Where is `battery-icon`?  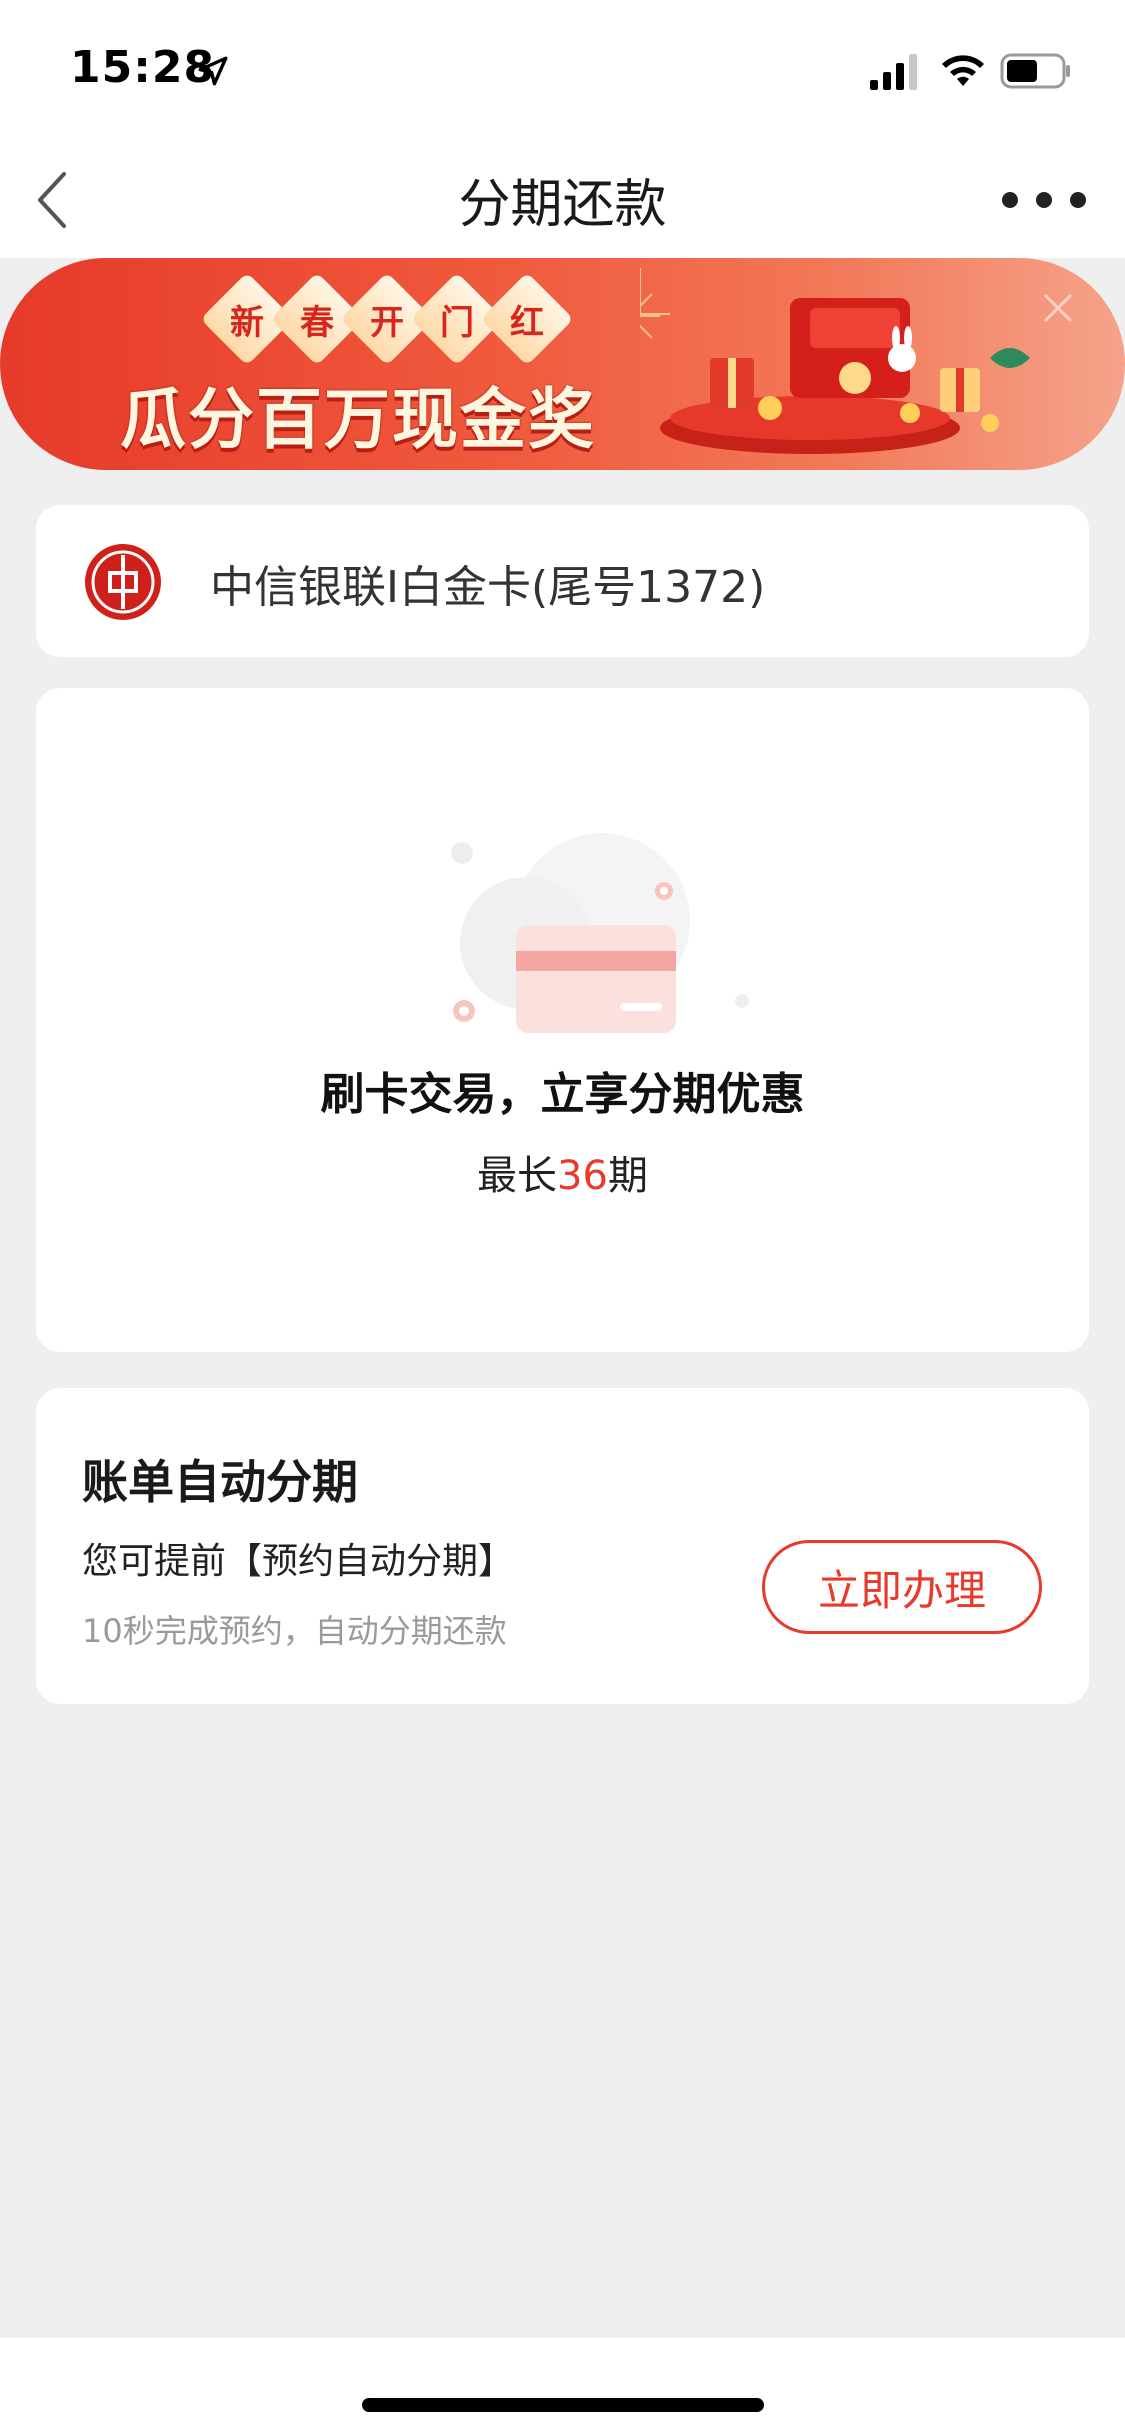
battery-icon is located at coordinates (1035, 71).